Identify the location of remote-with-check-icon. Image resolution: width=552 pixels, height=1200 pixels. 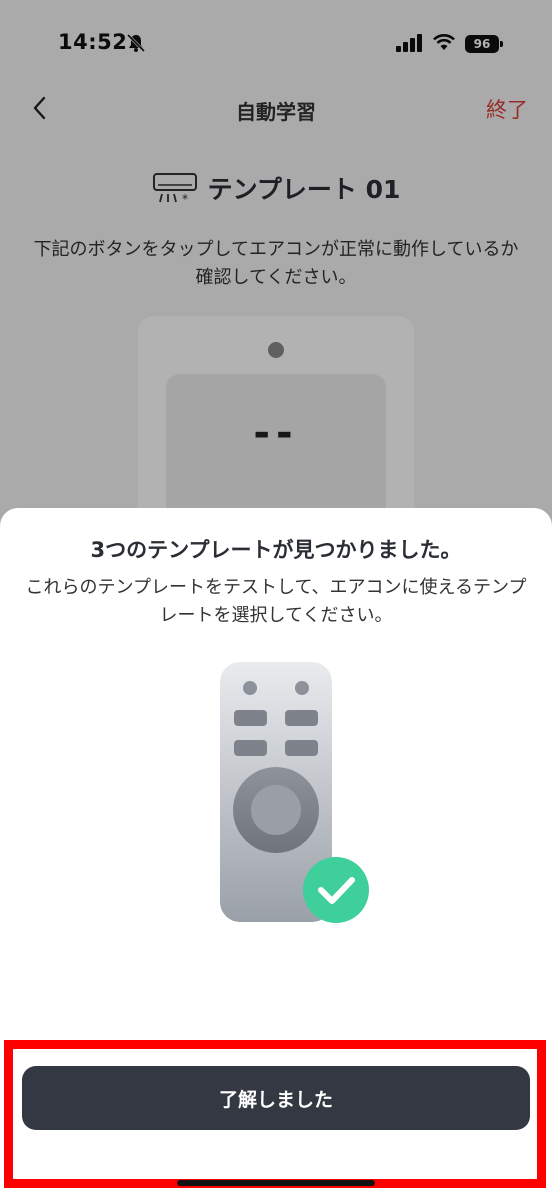
(294, 792).